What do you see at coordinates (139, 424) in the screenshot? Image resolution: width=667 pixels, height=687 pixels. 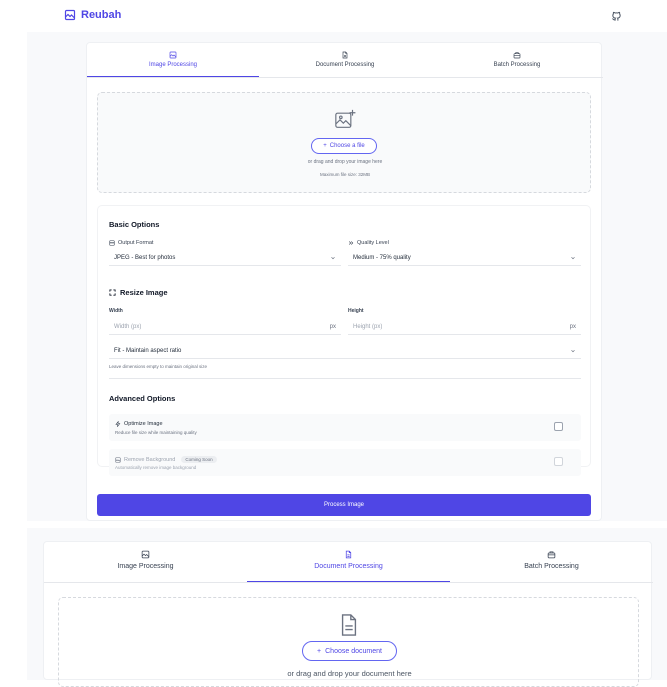 I see `optimize-image-title: Optimize Image` at bounding box center [139, 424].